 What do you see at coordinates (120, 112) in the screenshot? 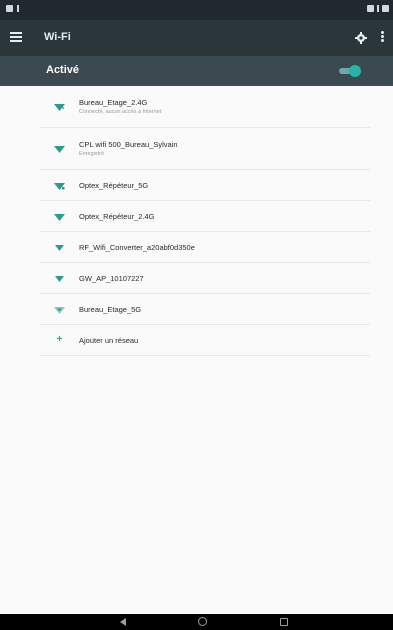
I see `network-summary: Connecté, aucun accès à Internet` at bounding box center [120, 112].